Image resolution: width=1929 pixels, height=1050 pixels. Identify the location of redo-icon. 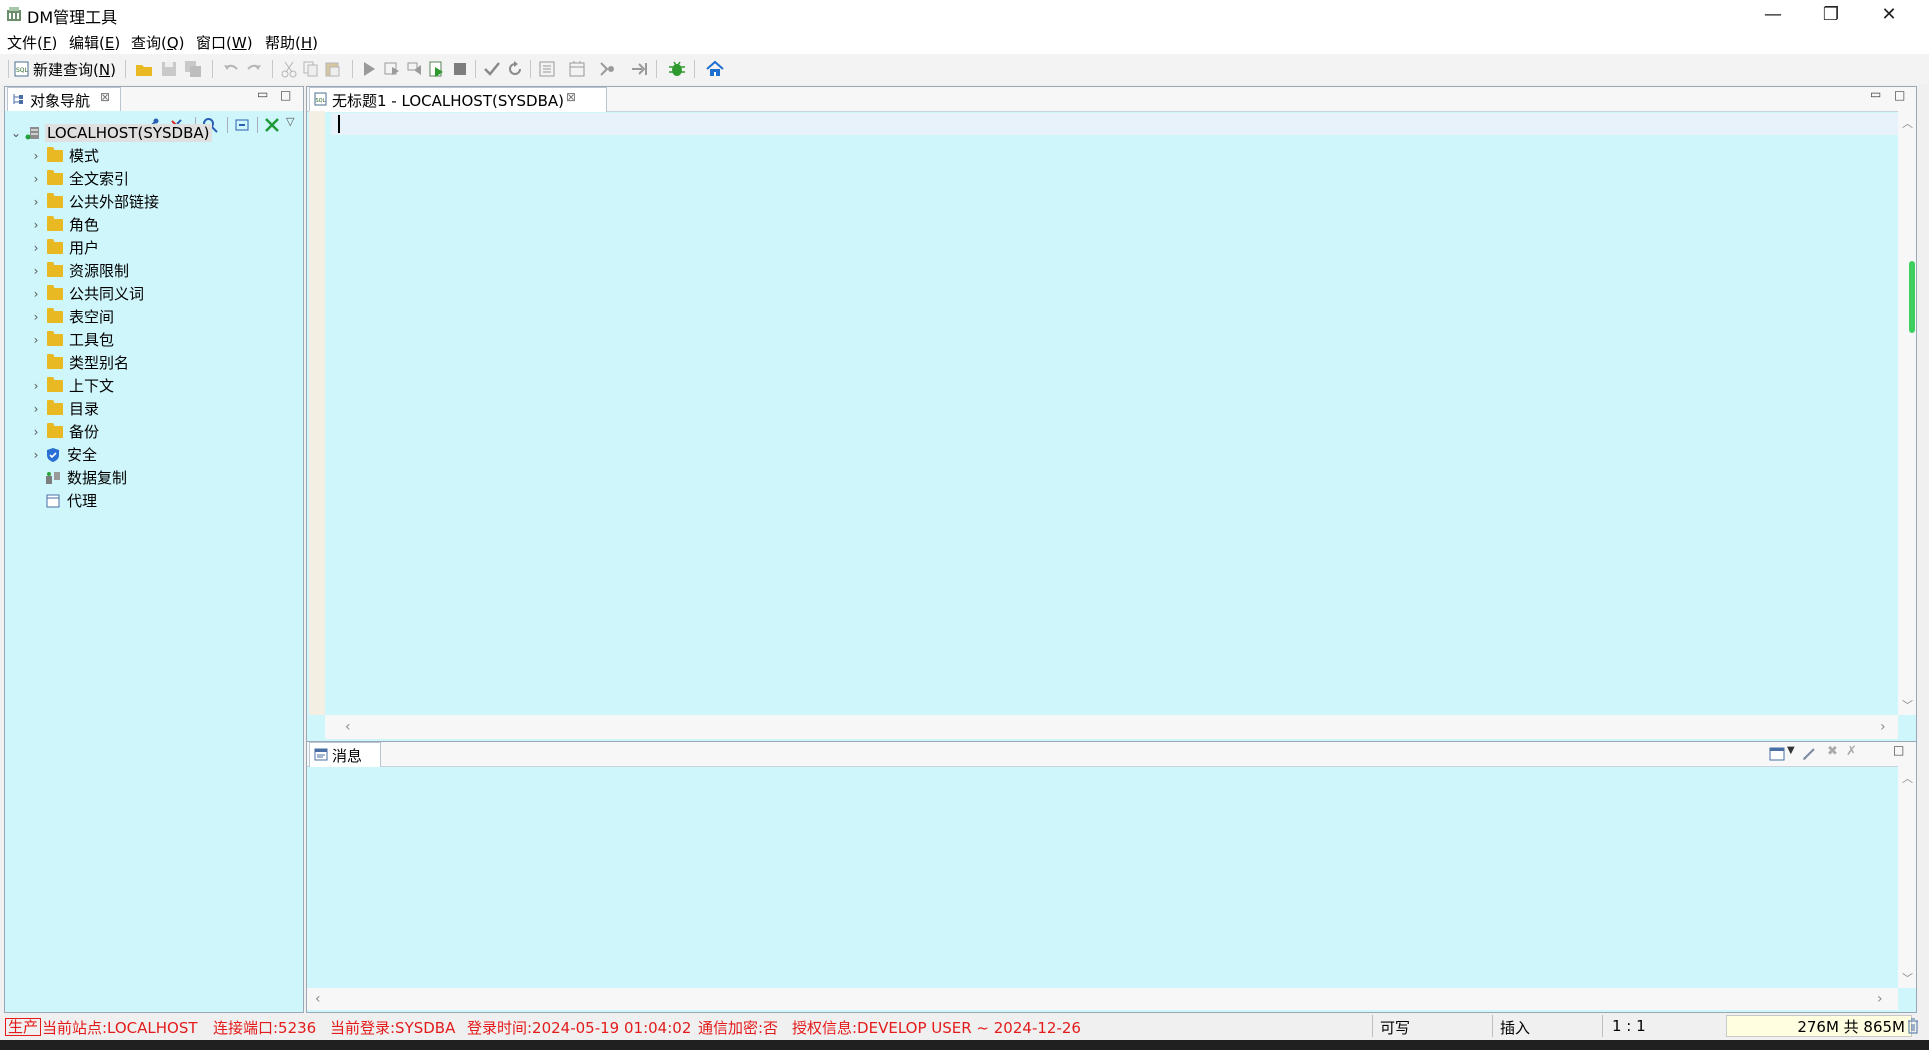
(254, 69).